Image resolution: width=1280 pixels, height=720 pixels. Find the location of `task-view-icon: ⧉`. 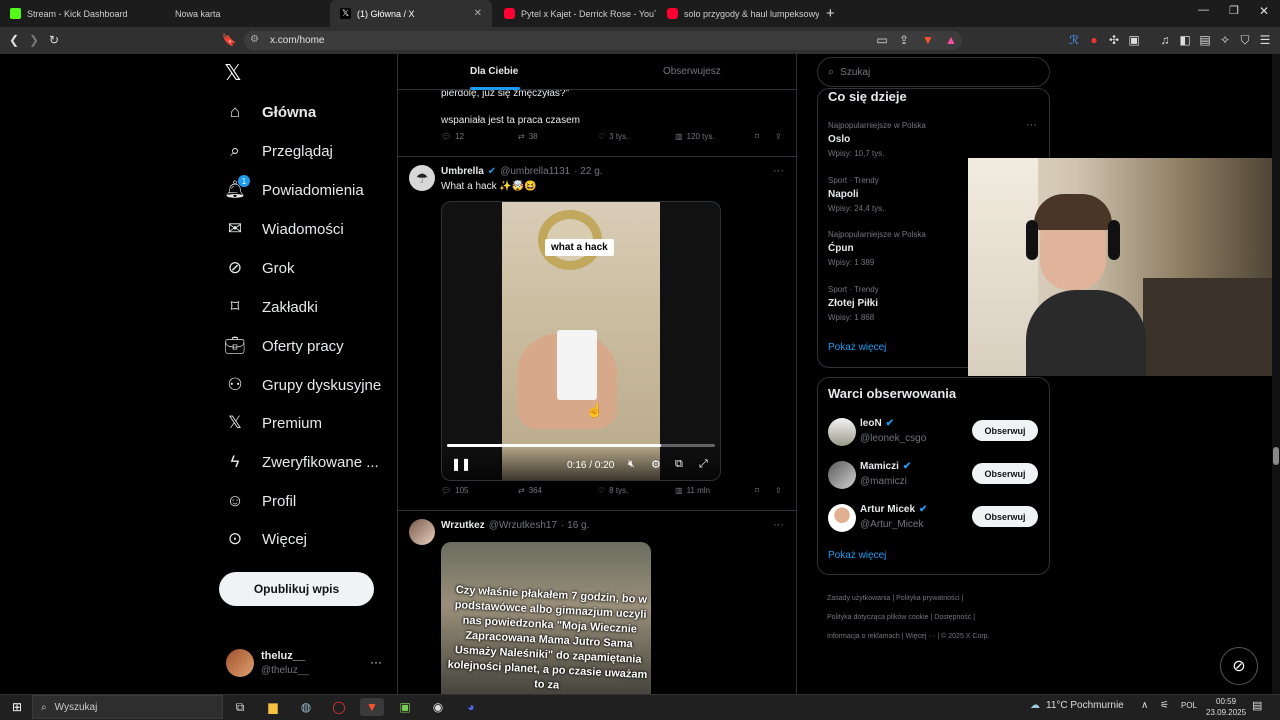

task-view-icon: ⧉ is located at coordinates (240, 707).